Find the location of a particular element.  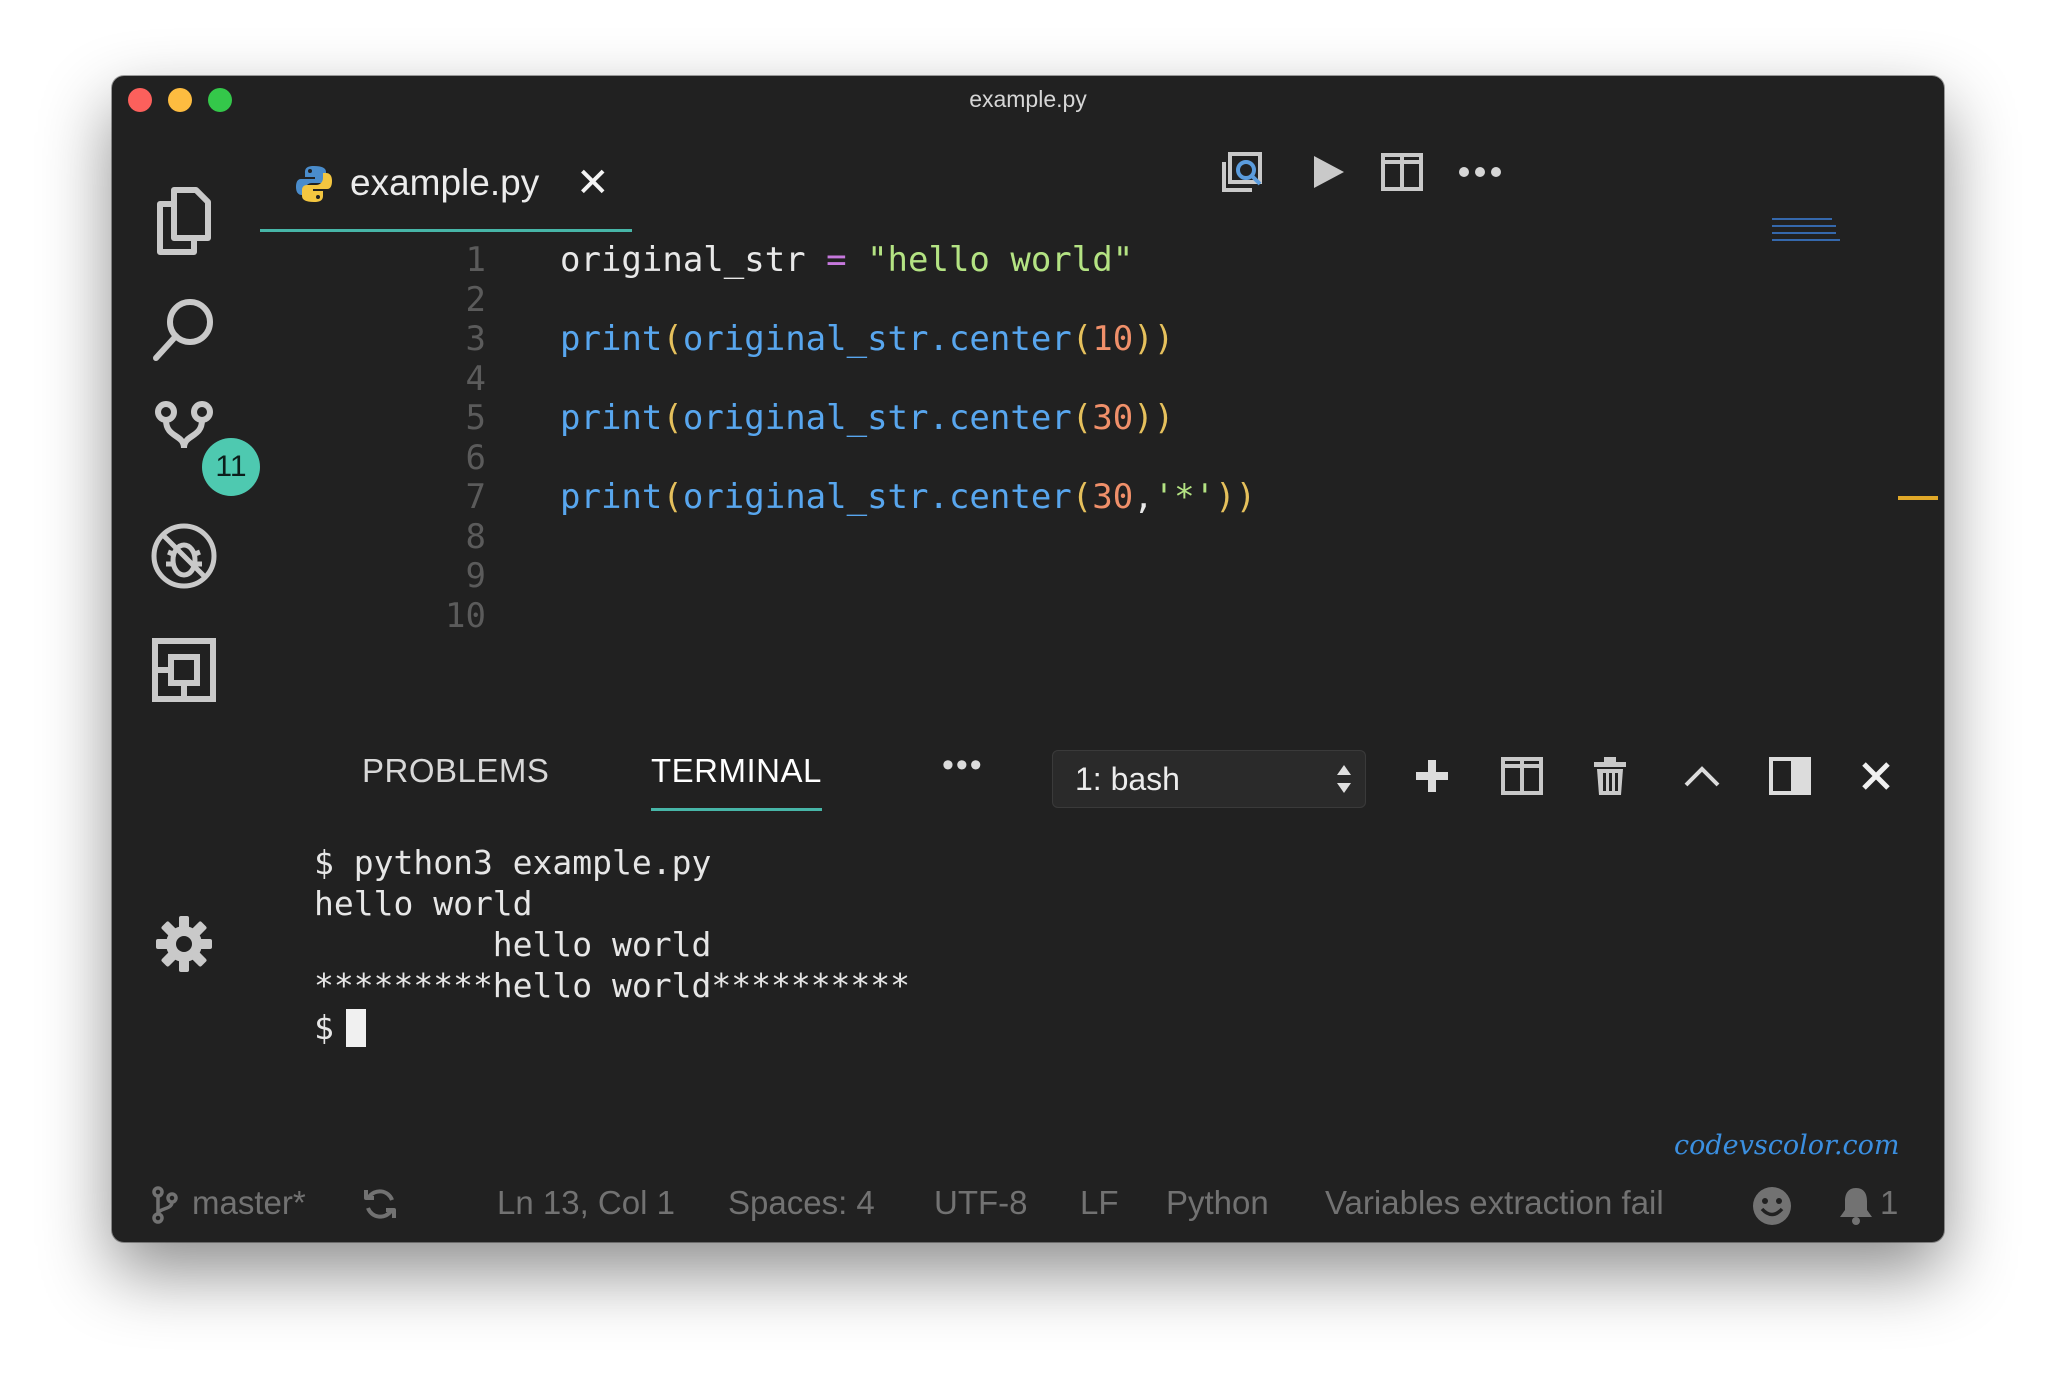

close-icon is located at coordinates (1876, 778).